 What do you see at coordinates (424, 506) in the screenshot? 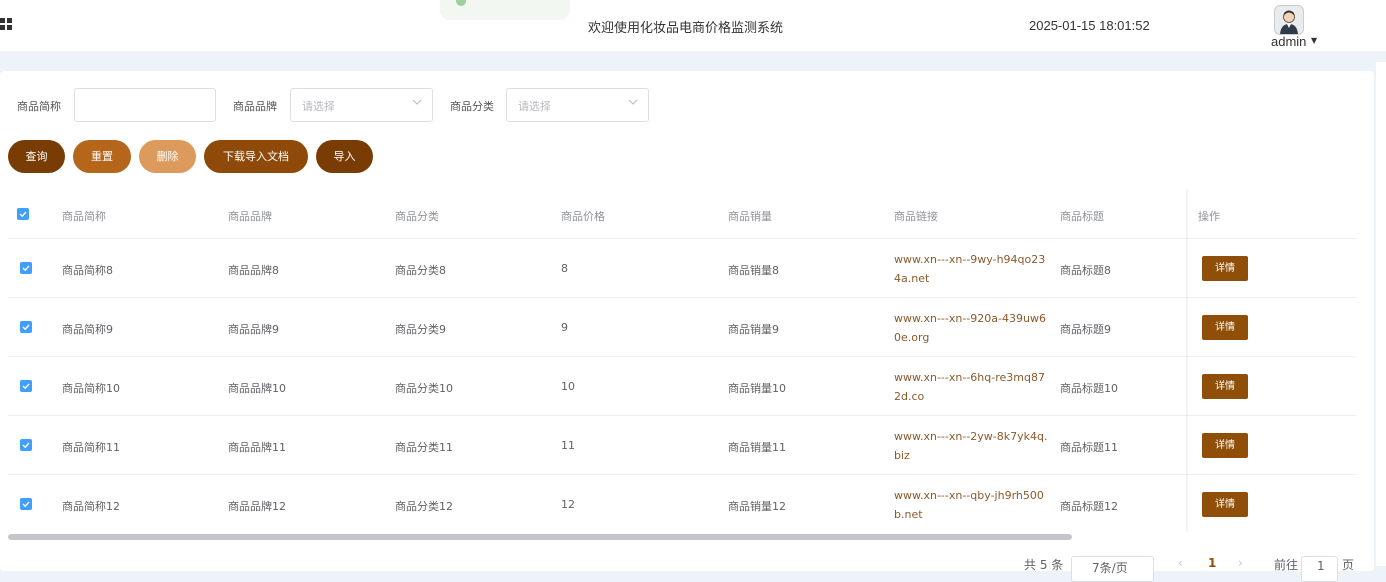
I see `cell-category: 商品分类12` at bounding box center [424, 506].